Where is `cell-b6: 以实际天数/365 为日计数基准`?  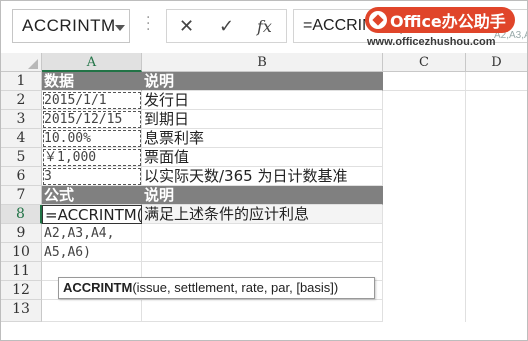
cell-b6: 以实际天数/365 为日计数基准 is located at coordinates (262, 176).